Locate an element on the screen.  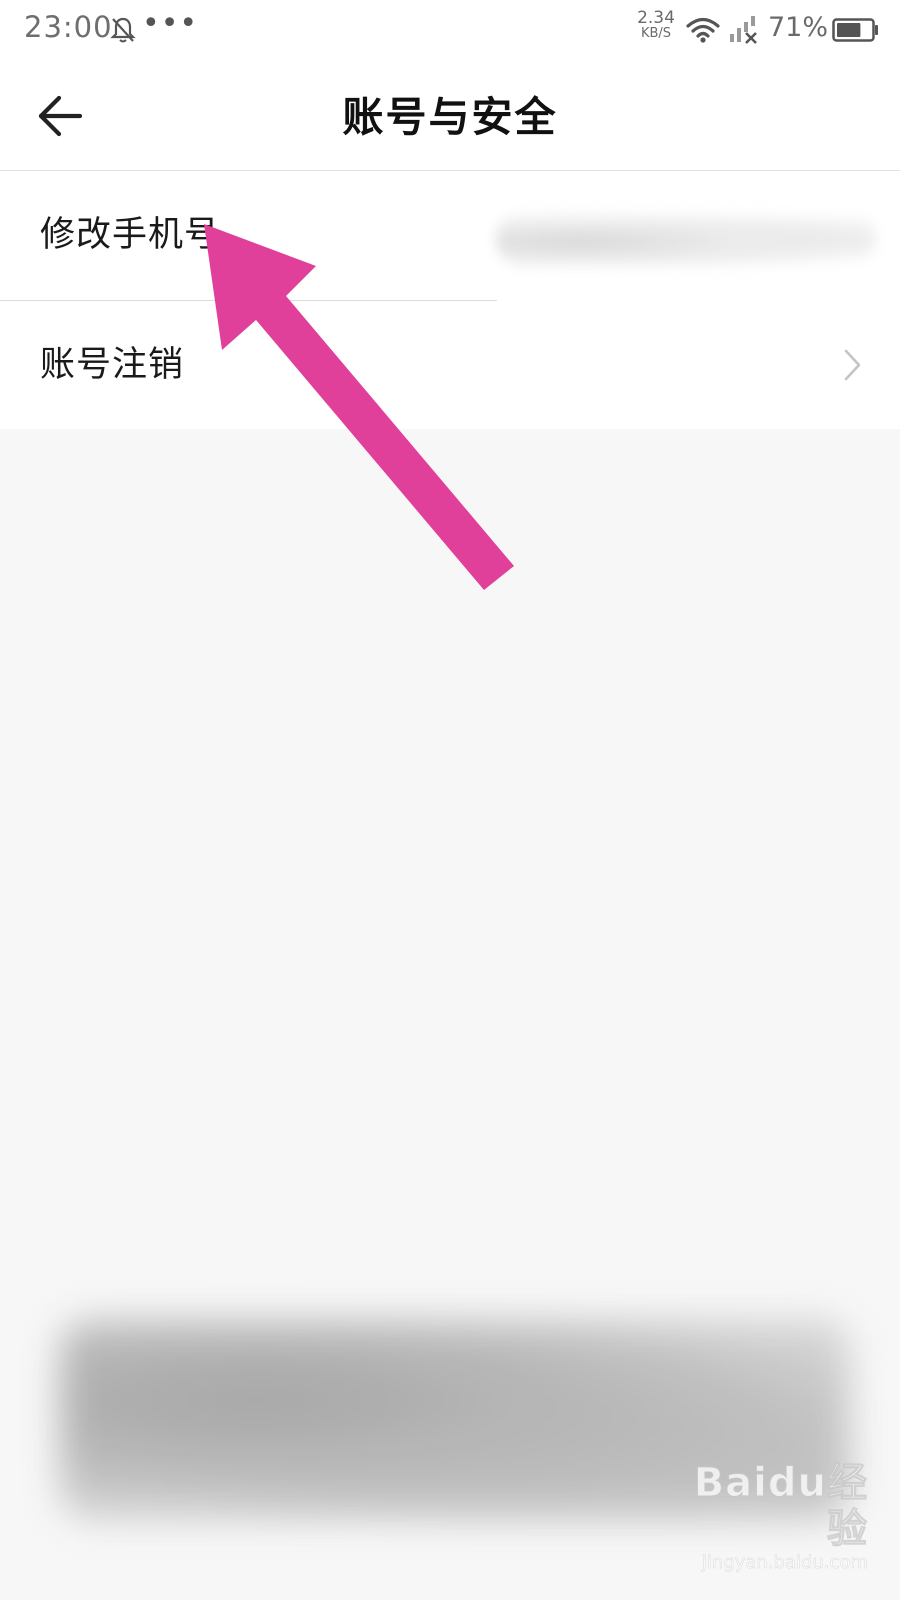
change-phone-item: 修改手机号 is located at coordinates (450, 236).